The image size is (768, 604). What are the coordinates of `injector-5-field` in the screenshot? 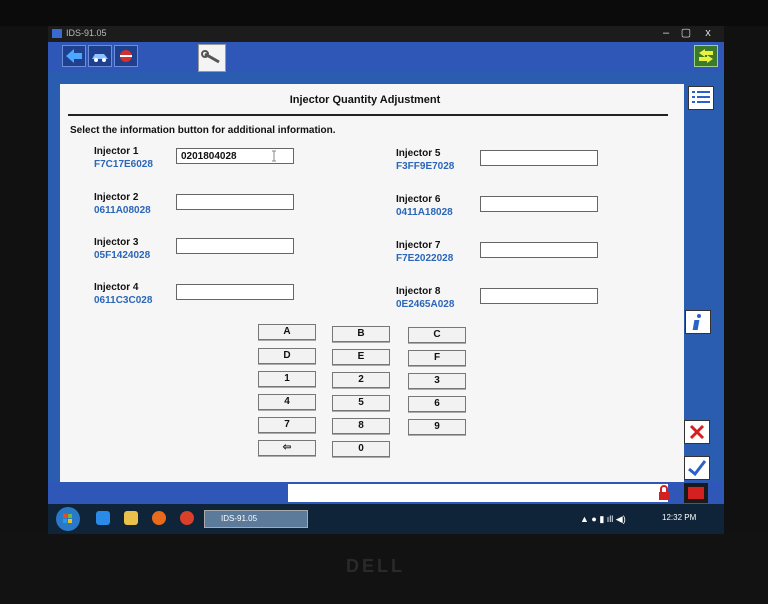 It's located at (539, 158).